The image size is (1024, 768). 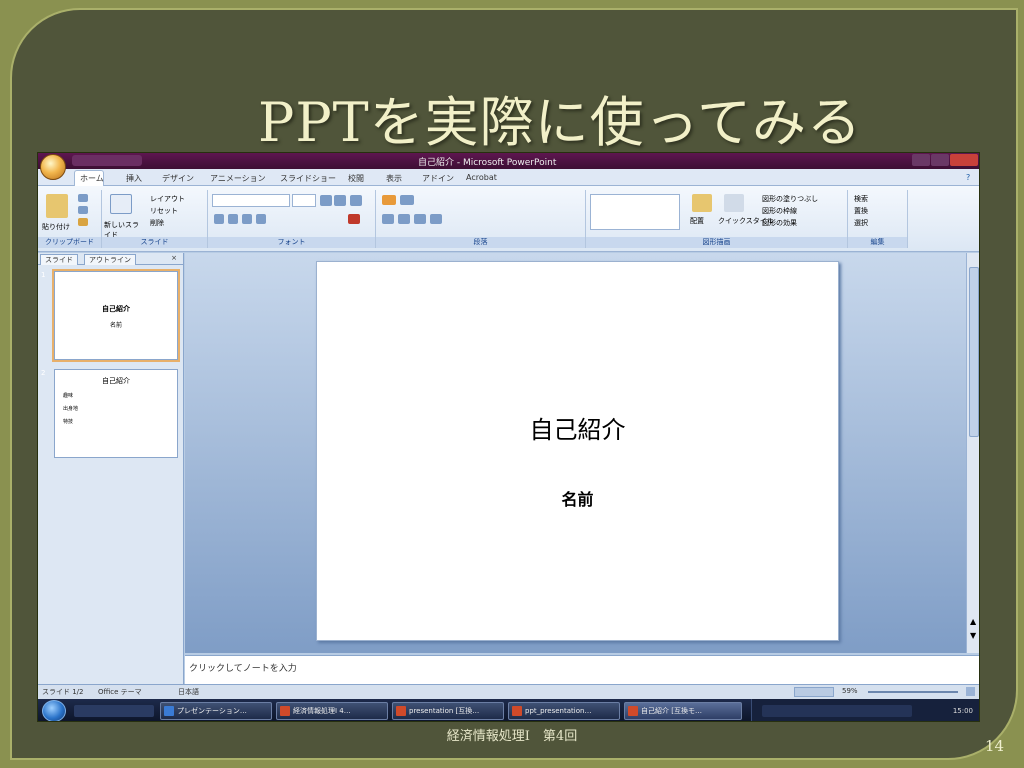 What do you see at coordinates (326, 200) in the screenshot?
I see `grow-font-icon` at bounding box center [326, 200].